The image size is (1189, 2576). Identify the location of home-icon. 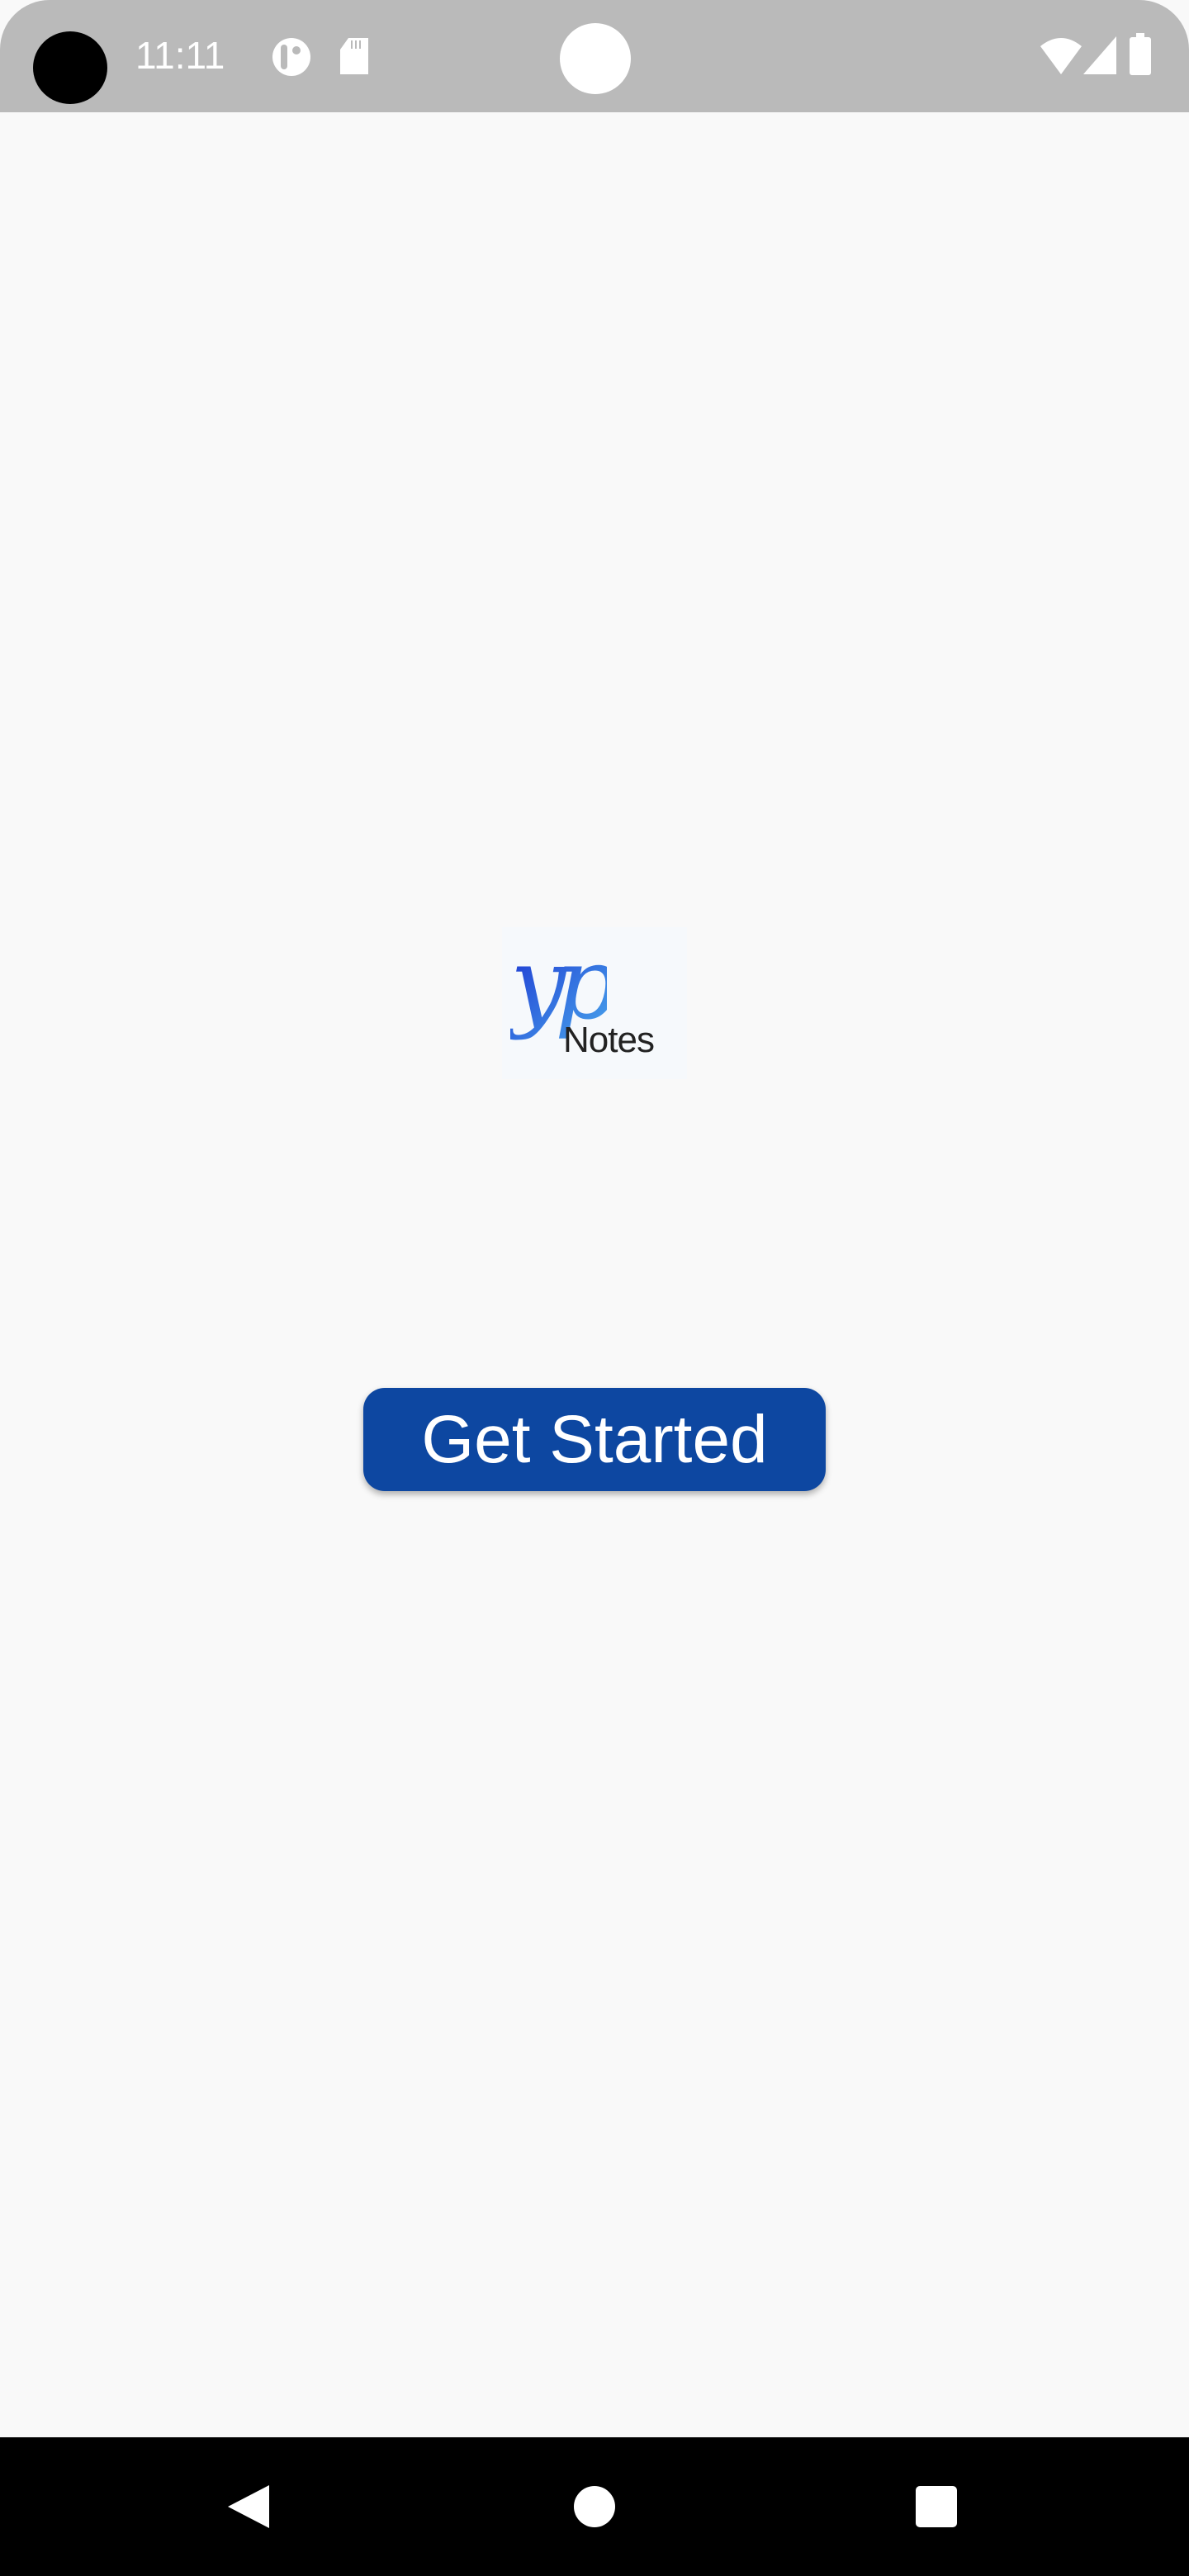
(594, 2506).